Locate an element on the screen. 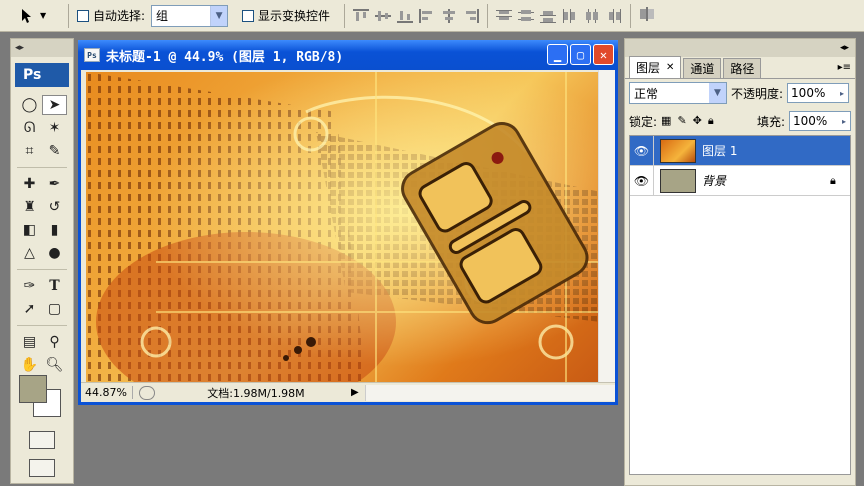 The image size is (864, 486). ps-logo: Ps is located at coordinates (42, 75).